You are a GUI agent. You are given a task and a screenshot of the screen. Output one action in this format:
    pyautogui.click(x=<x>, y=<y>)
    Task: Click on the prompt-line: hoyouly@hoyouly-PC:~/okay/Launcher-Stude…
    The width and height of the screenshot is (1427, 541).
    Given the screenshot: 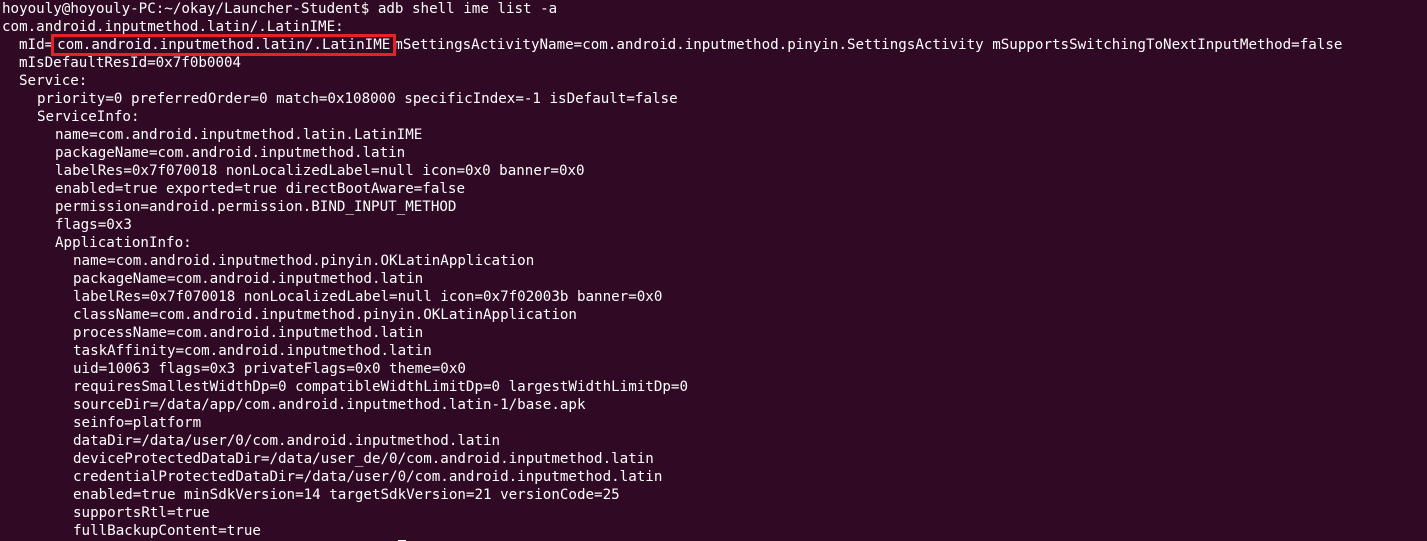 What is the action you would take?
    pyautogui.click(x=714, y=9)
    